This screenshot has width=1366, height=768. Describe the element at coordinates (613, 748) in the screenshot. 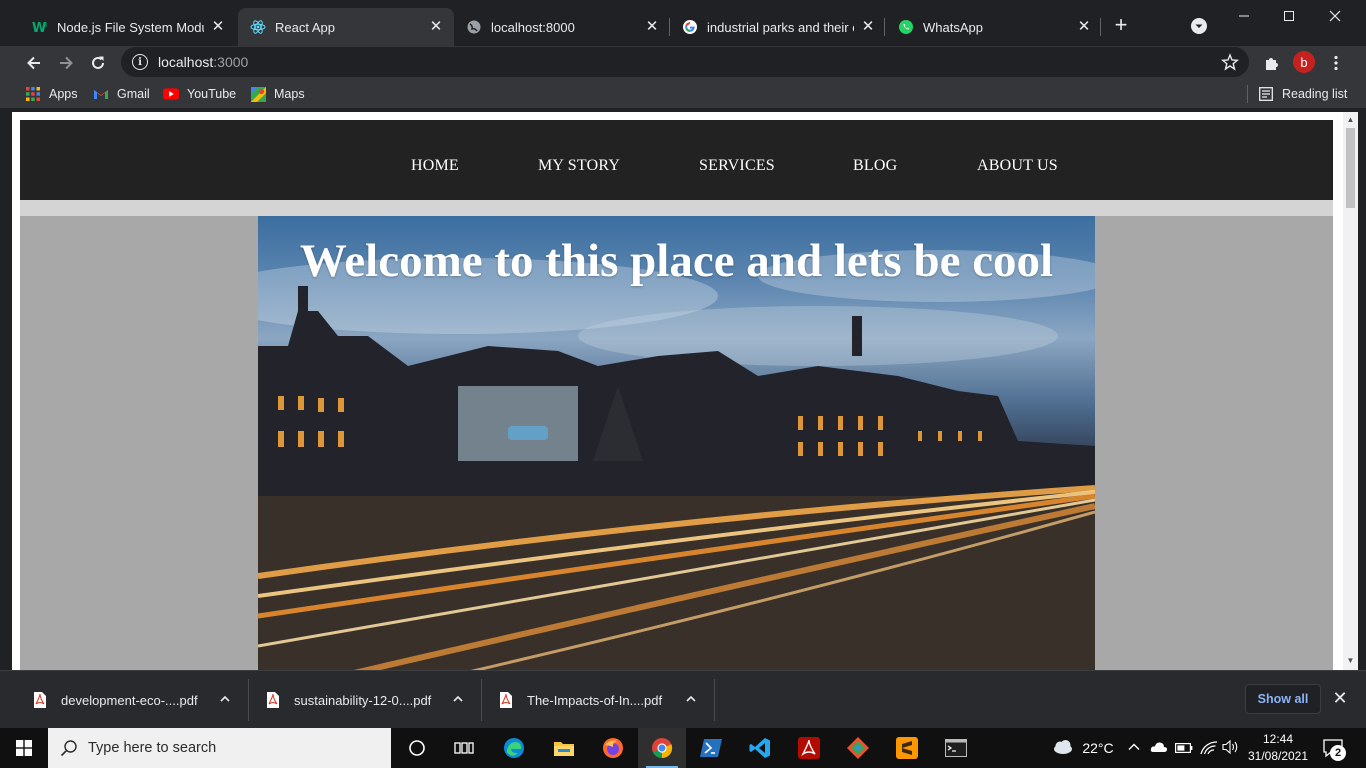

I see `firefox-taskbar-button` at that location.